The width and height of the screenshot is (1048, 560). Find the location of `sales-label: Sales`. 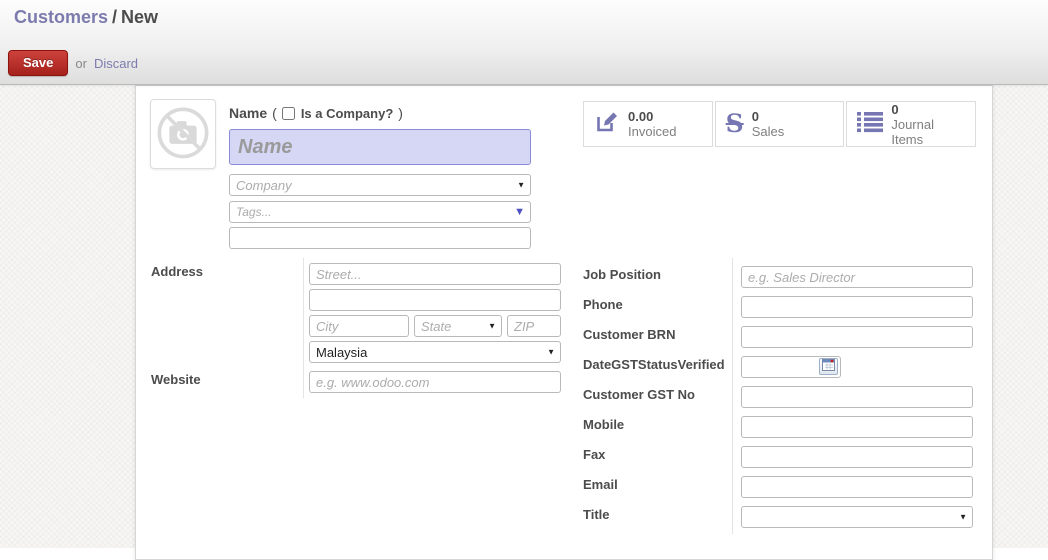

sales-label: Sales is located at coordinates (768, 131).